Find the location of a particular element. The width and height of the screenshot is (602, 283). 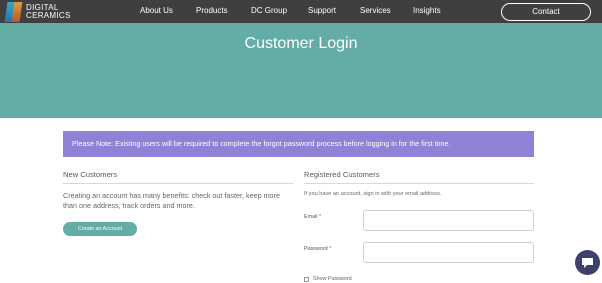

email-label-text: Email is located at coordinates (311, 217).